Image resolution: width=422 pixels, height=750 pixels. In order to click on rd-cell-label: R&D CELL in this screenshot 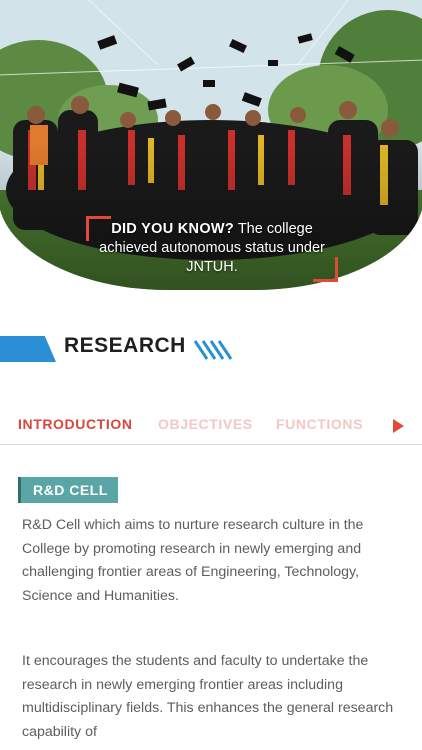, I will do `click(68, 490)`.